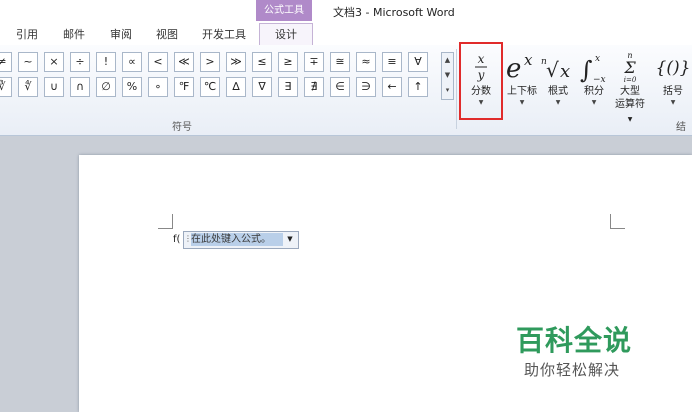  I want to click on large-operator-button: n Σ i=0 大型 运算符 ▼, so click(630, 86).